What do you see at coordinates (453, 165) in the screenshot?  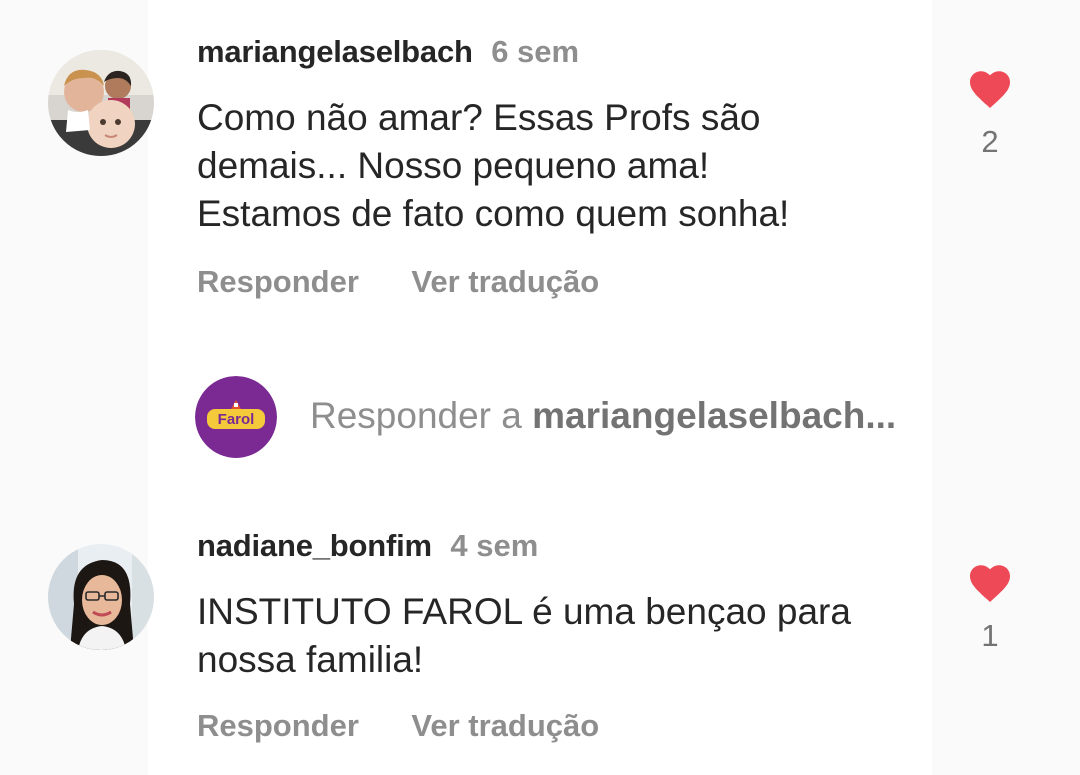 I see `comment-line: demais... Nosso pequeno ama!` at bounding box center [453, 165].